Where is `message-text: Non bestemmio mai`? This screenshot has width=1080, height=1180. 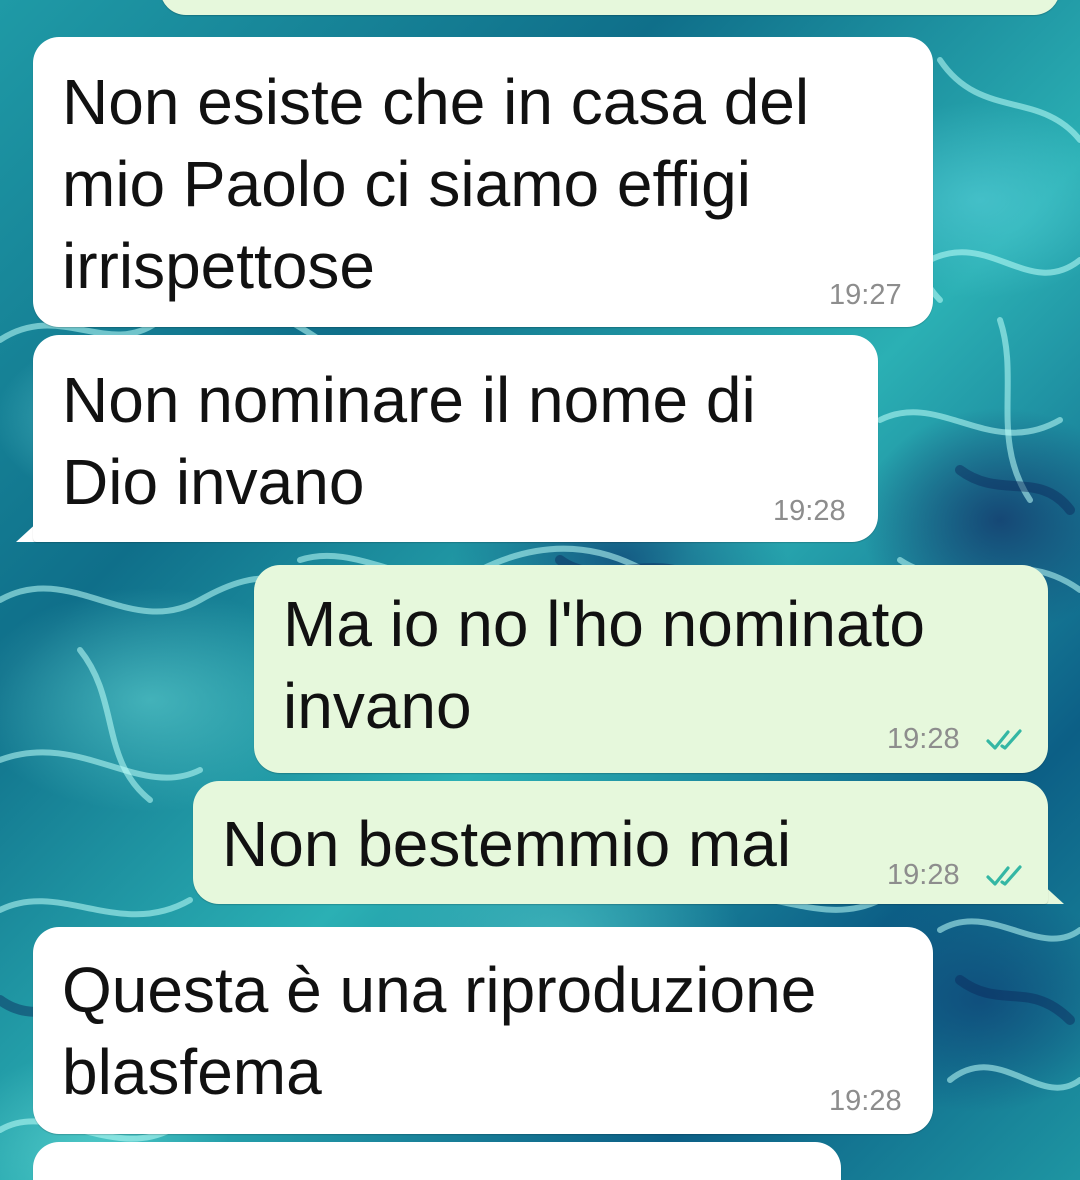 message-text: Non bestemmio mai is located at coordinates (507, 844).